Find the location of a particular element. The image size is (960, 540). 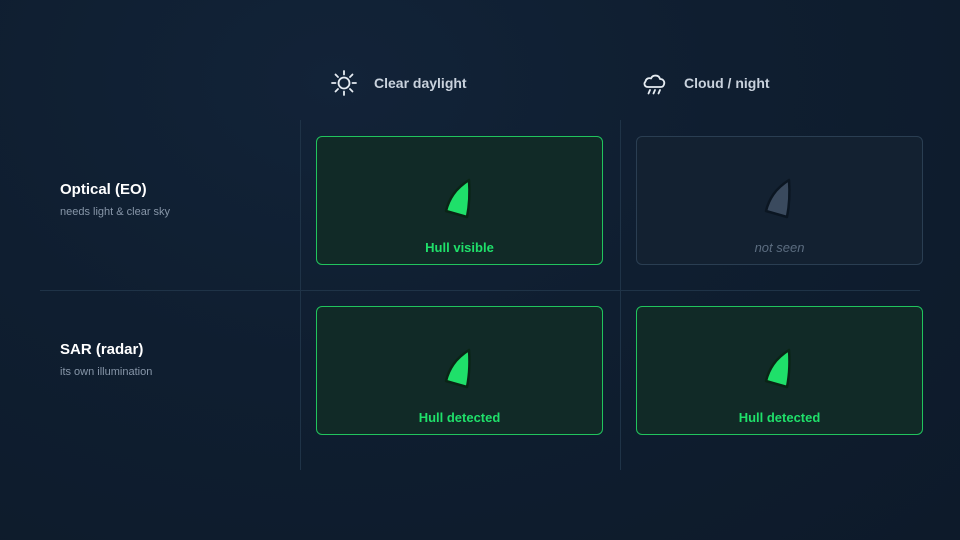

cell-status: Hull visible is located at coordinates (459, 247).